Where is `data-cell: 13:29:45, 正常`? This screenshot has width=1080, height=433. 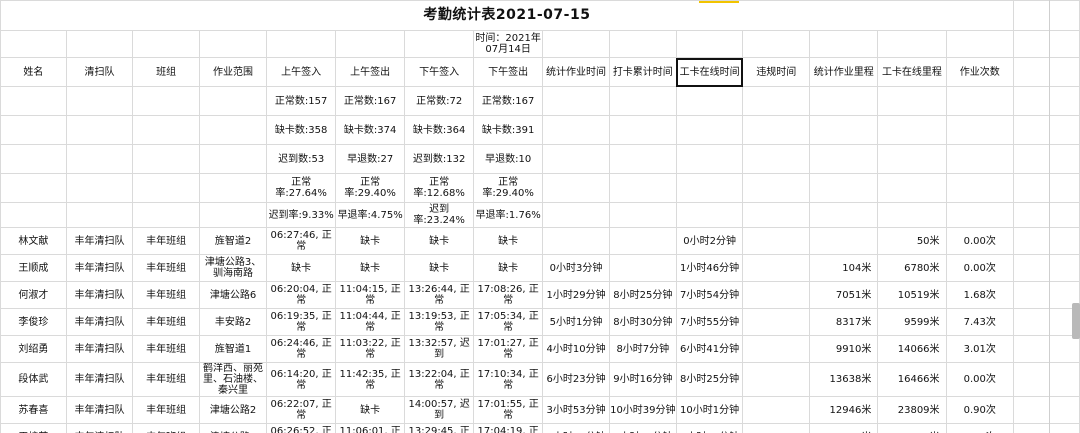 data-cell: 13:29:45, 正常 is located at coordinates (439, 428).